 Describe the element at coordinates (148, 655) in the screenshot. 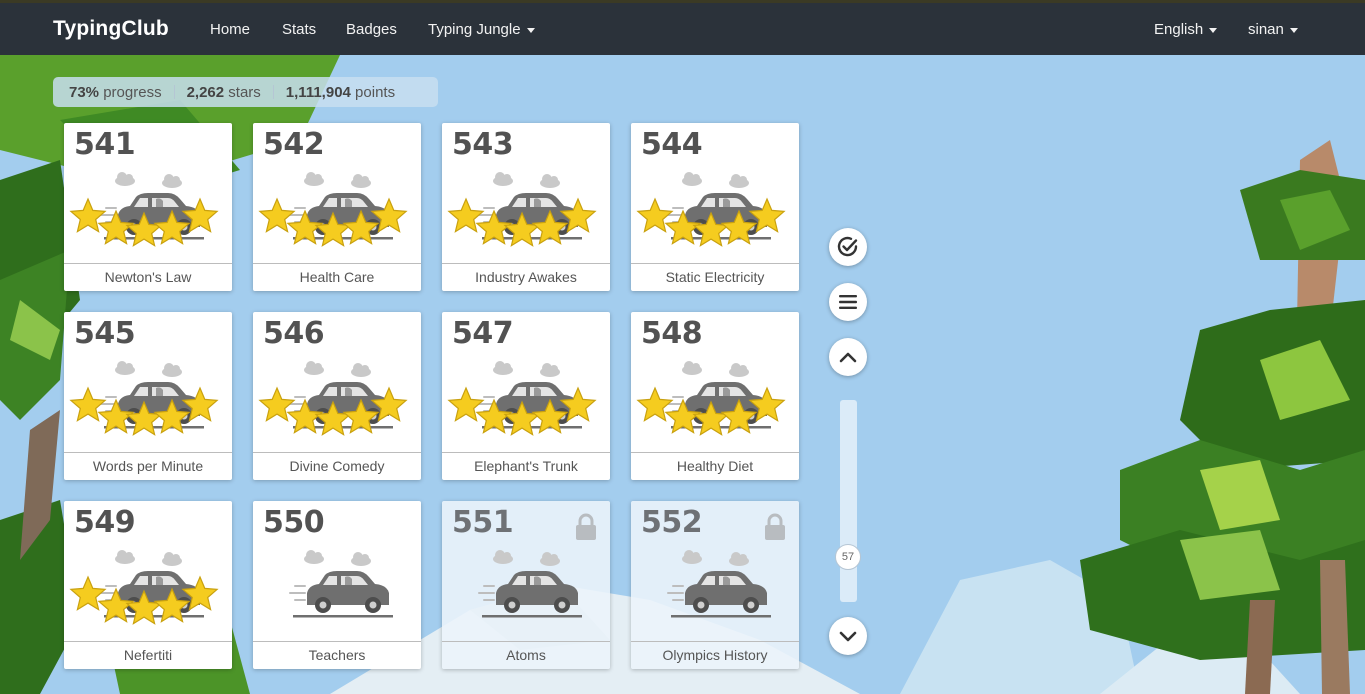

I see `lesson-title: Nefertiti` at that location.